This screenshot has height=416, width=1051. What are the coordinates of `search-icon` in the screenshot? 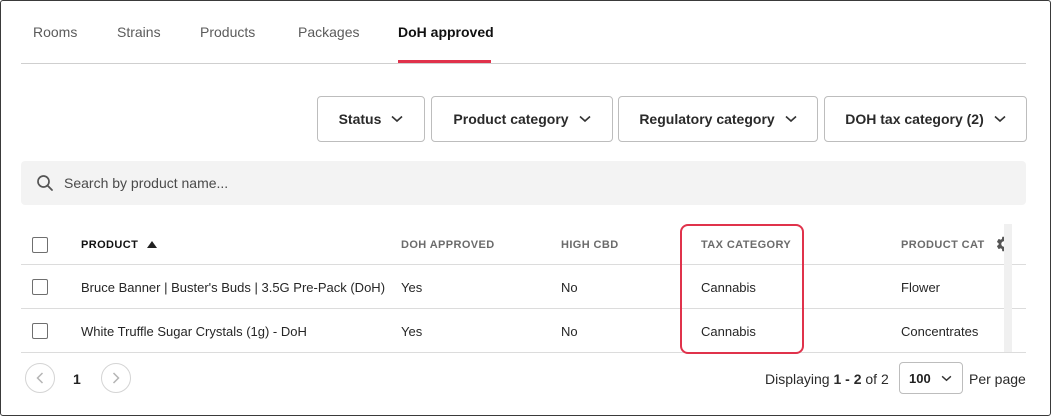 It's located at (45, 183).